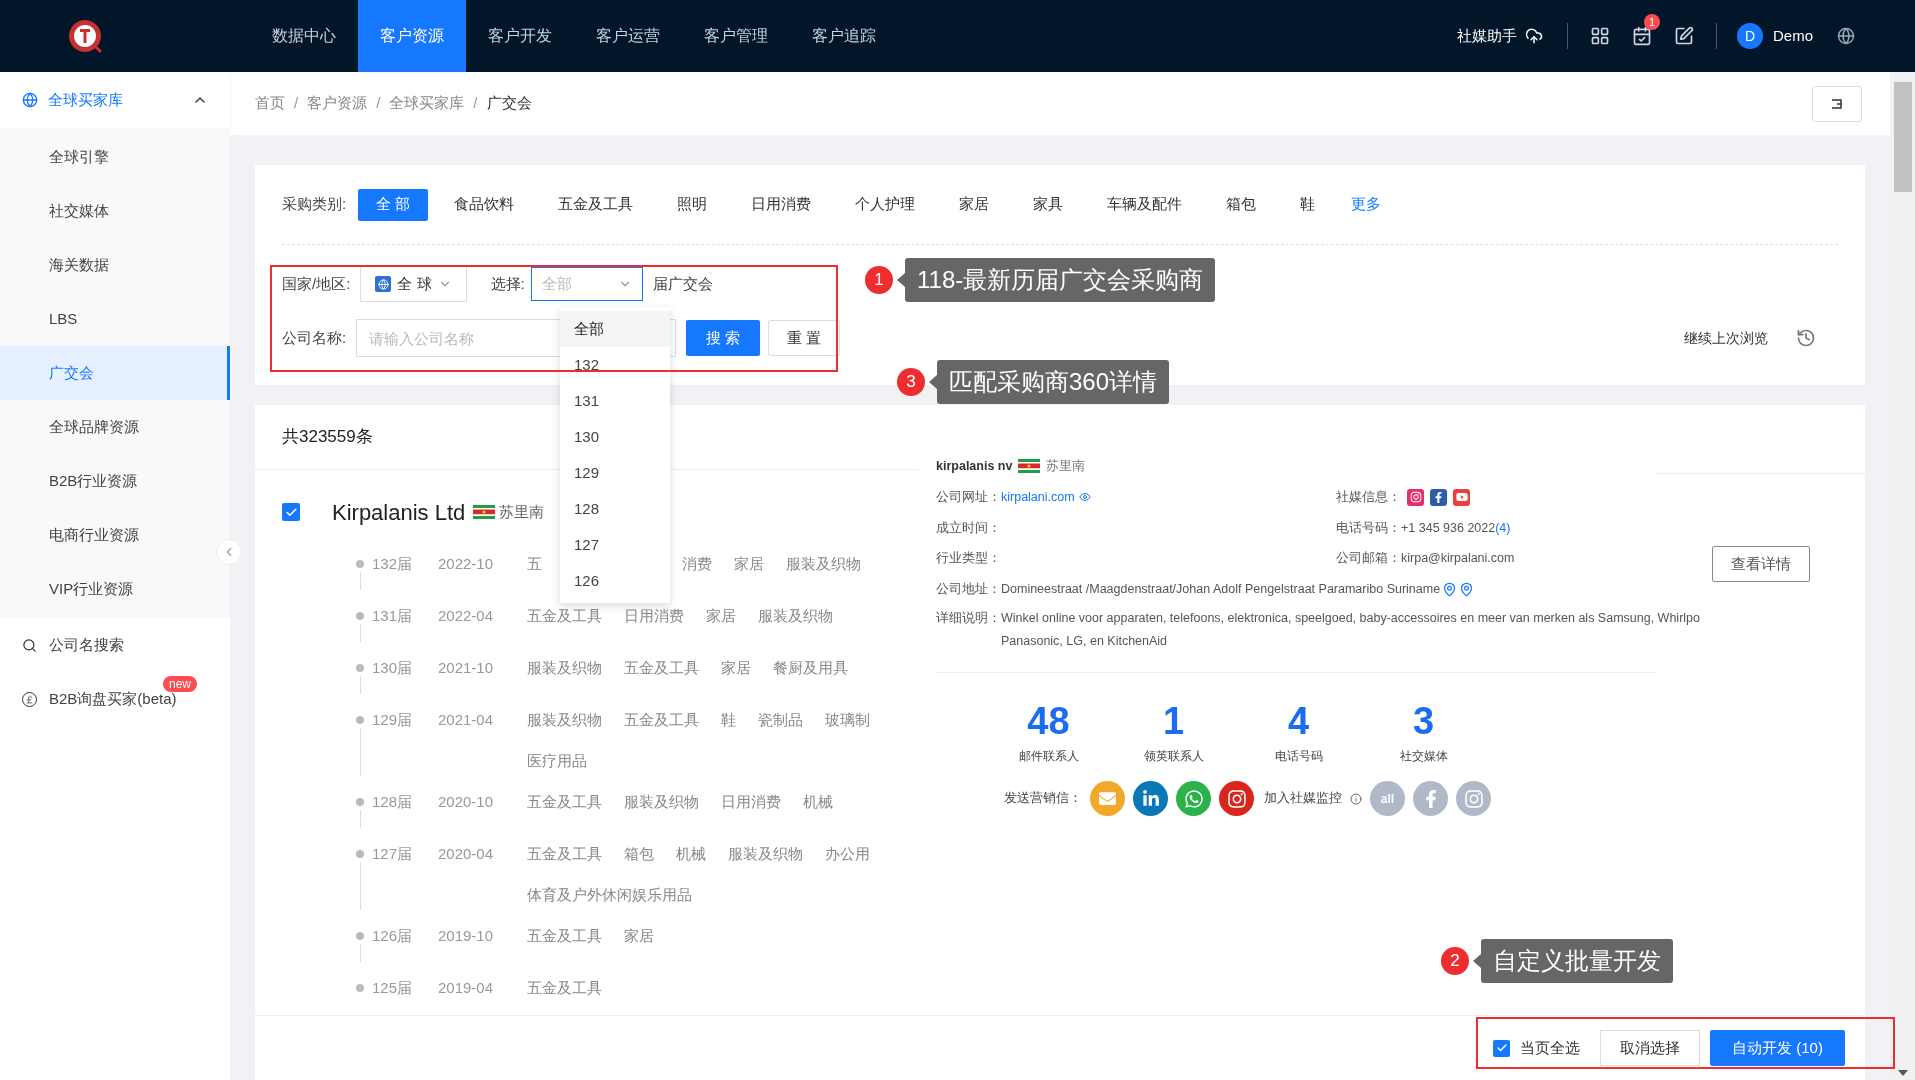 The image size is (1915, 1080). Describe the element at coordinates (393, 204) in the screenshot. I see `category-tab: 全 部` at that location.